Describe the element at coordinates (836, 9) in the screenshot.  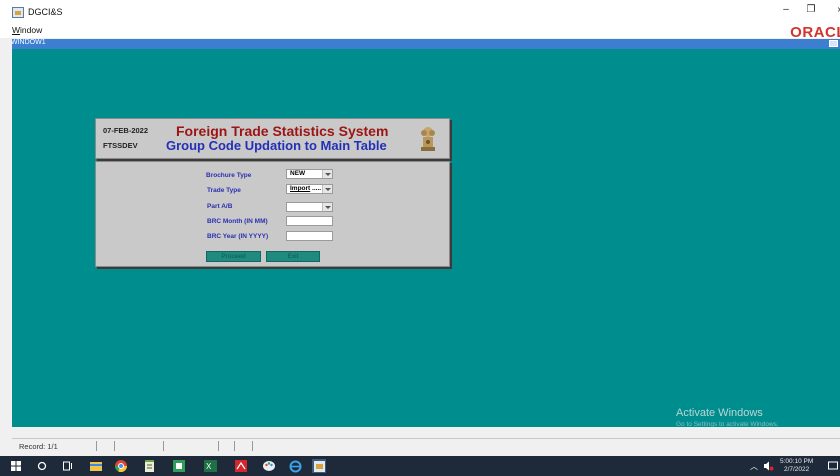
I see `close-button: ›` at that location.